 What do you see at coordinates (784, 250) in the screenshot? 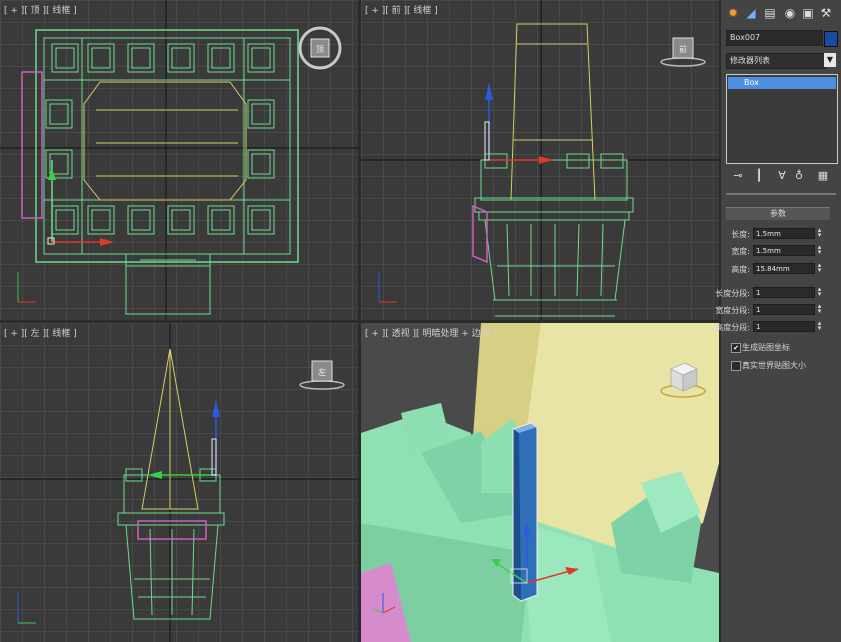
I see `param-field-width: 1.5mm` at bounding box center [784, 250].